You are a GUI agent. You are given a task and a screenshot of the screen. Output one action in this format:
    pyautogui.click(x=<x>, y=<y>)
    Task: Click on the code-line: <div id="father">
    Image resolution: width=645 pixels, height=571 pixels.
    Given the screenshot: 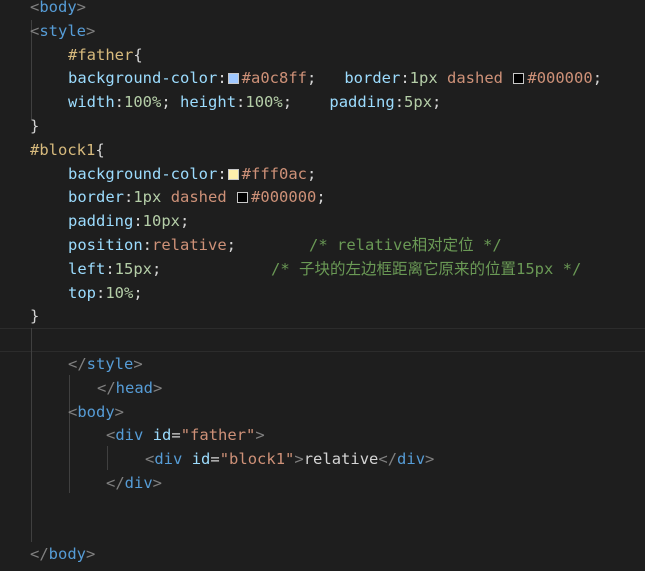 What is the action you would take?
    pyautogui.click(x=322, y=436)
    